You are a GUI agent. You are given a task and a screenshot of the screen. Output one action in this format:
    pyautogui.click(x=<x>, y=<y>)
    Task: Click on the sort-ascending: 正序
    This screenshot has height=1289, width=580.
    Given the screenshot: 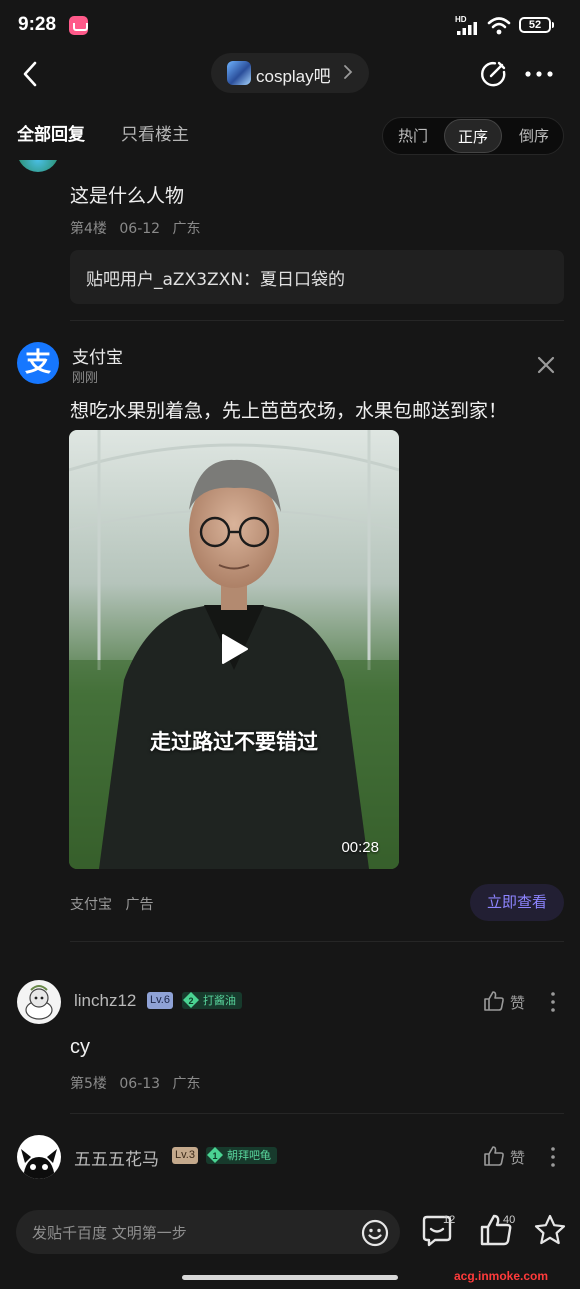 What is the action you would take?
    pyautogui.click(x=473, y=136)
    